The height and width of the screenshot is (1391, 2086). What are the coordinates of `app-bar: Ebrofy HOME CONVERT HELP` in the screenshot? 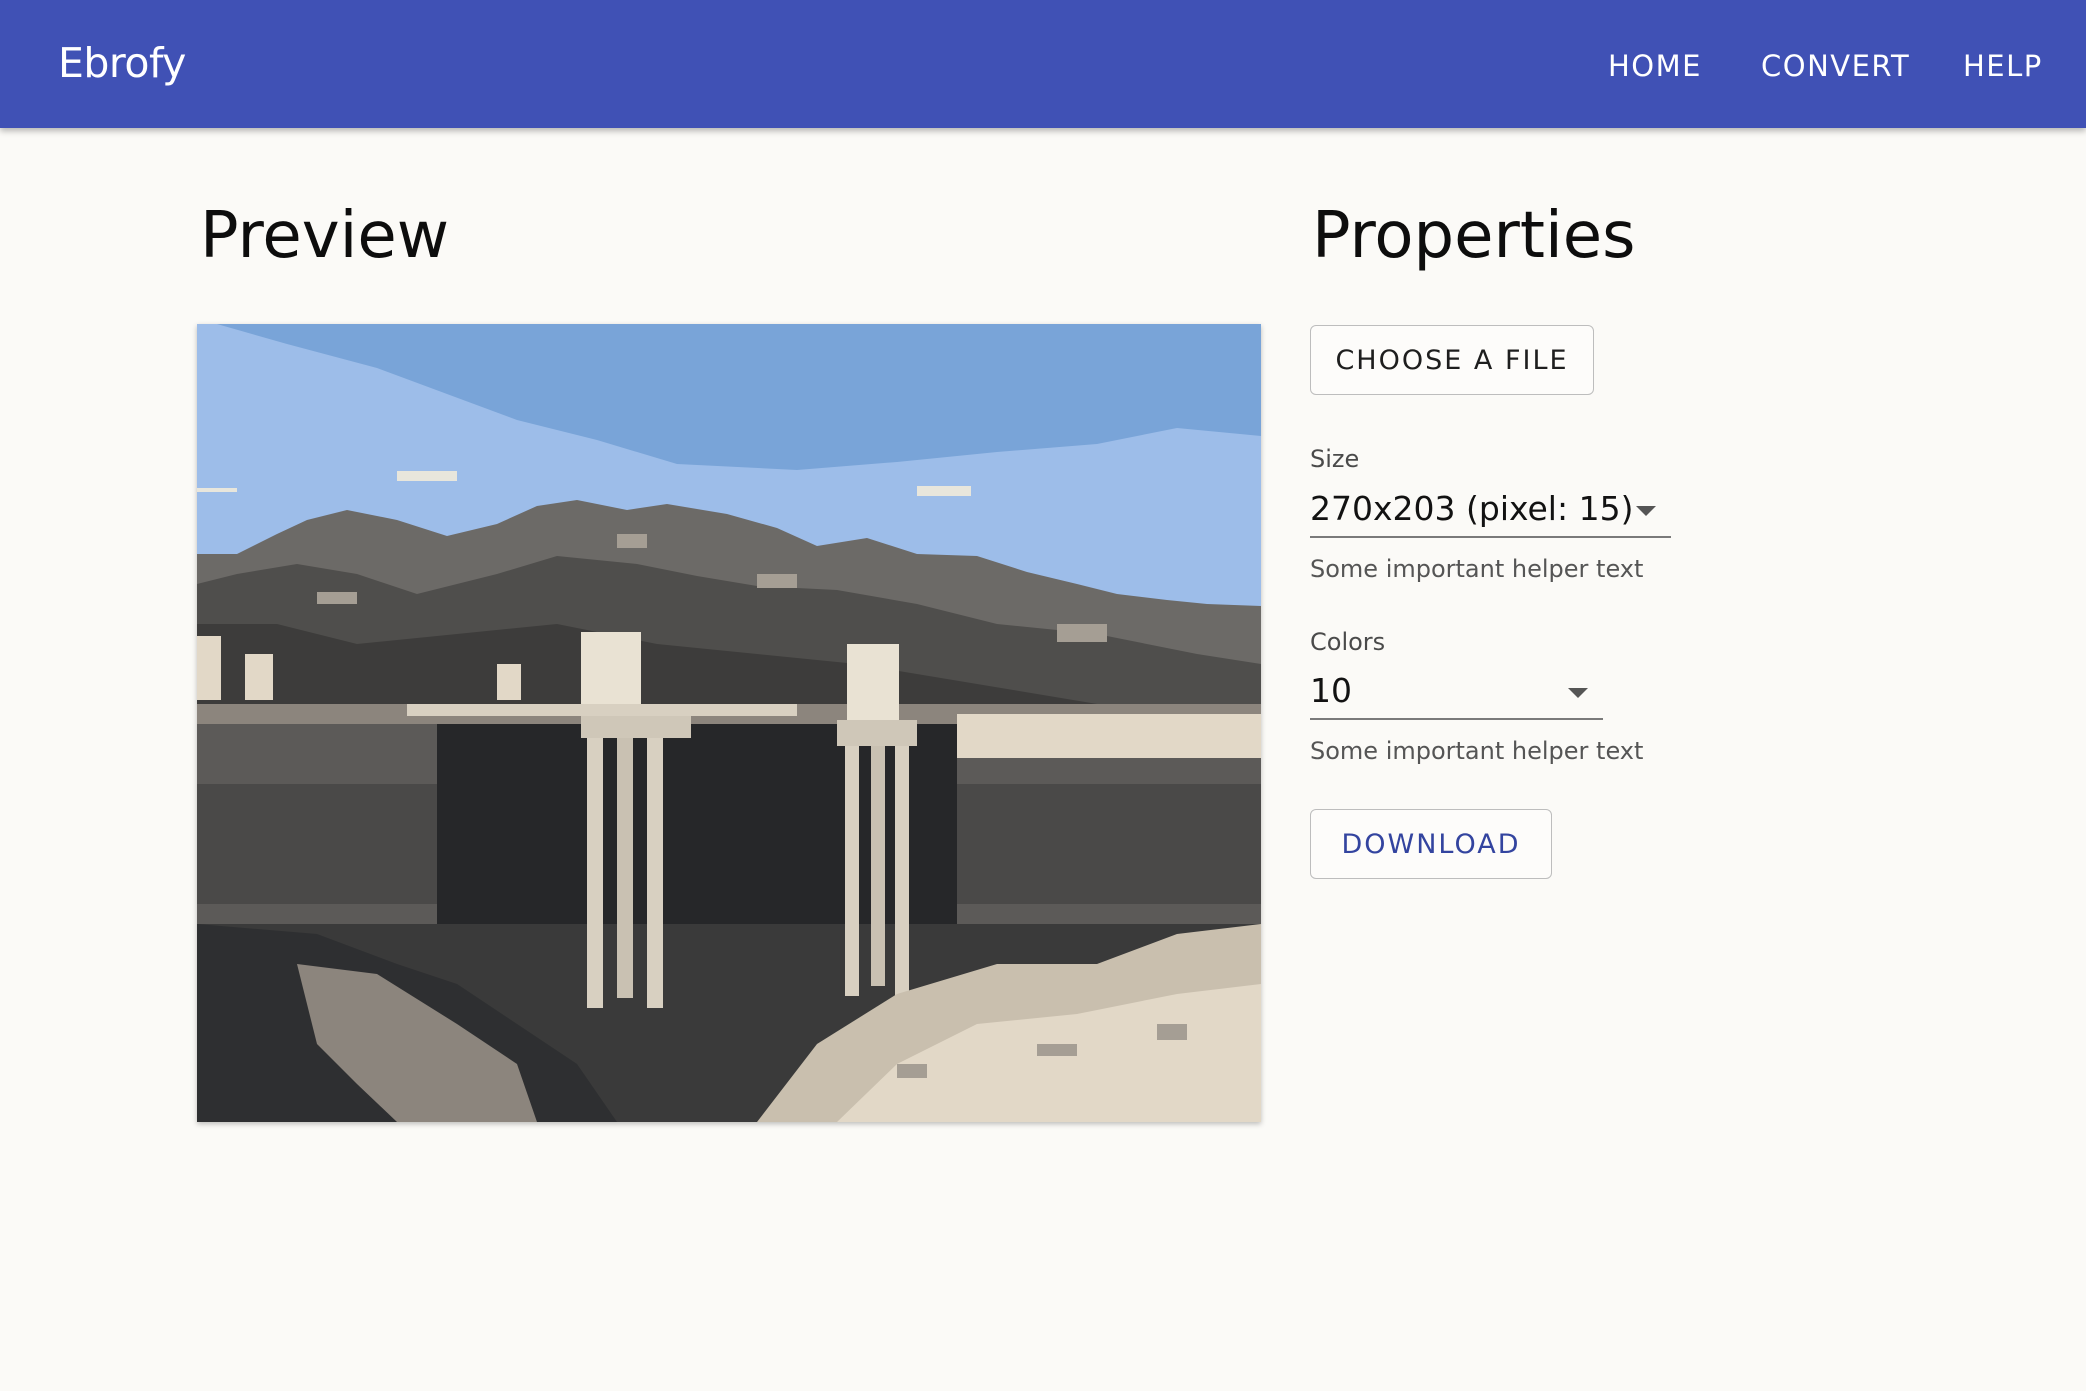 It's located at (1043, 64).